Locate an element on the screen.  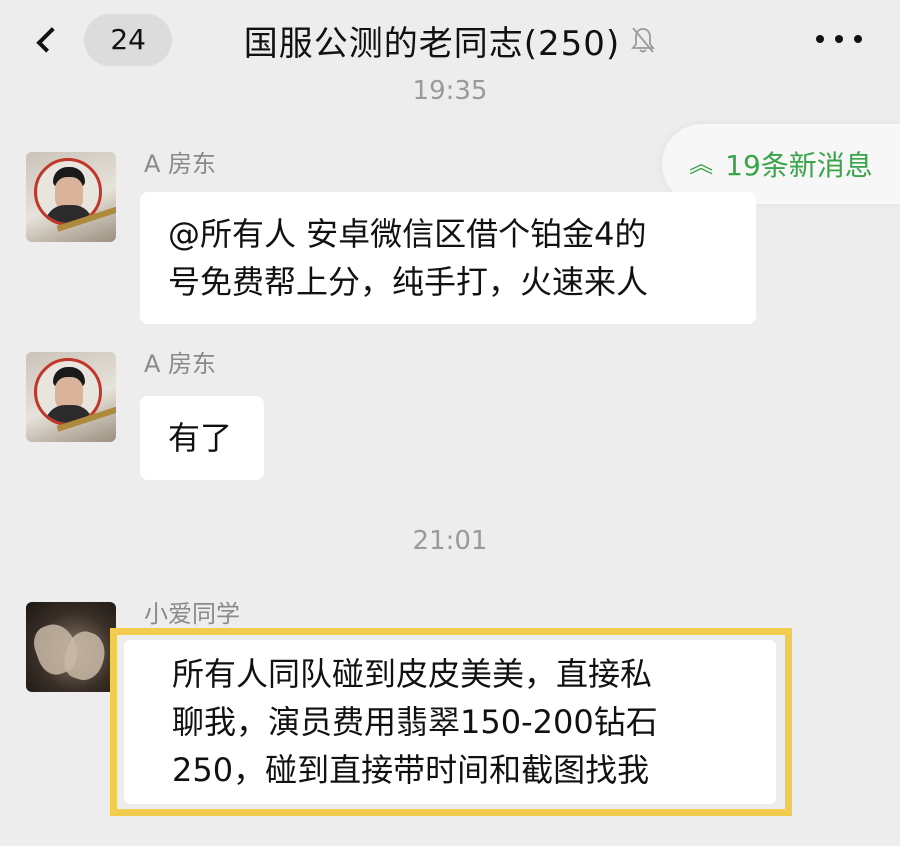
bell-slash-icon is located at coordinates (643, 40).